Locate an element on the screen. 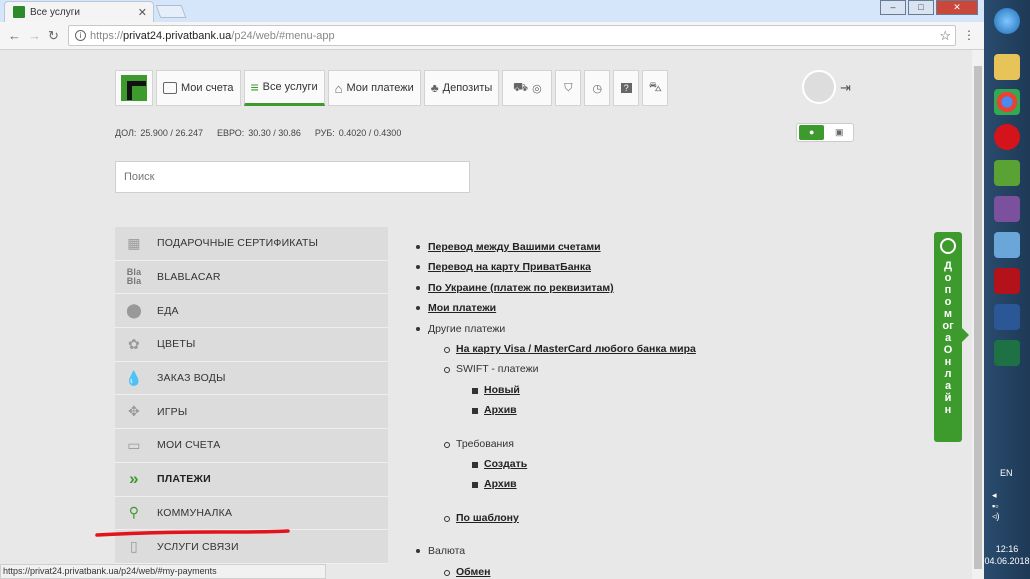  link-requirement-archive: Архив is located at coordinates (500, 484).